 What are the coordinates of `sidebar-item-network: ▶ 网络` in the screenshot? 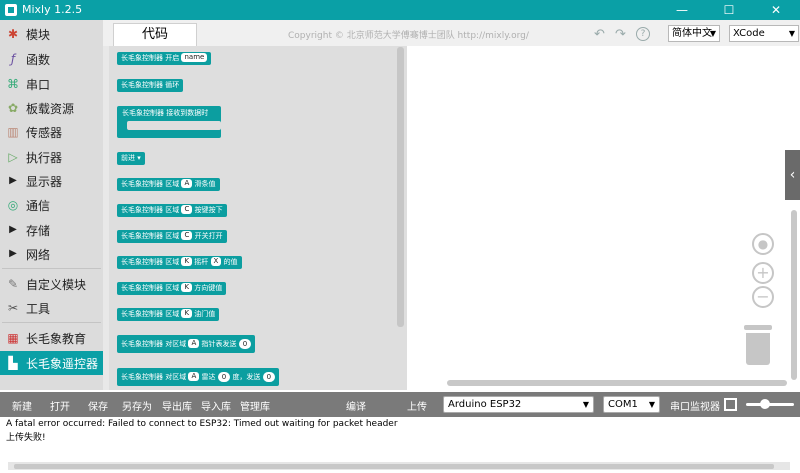 It's located at (51, 254).